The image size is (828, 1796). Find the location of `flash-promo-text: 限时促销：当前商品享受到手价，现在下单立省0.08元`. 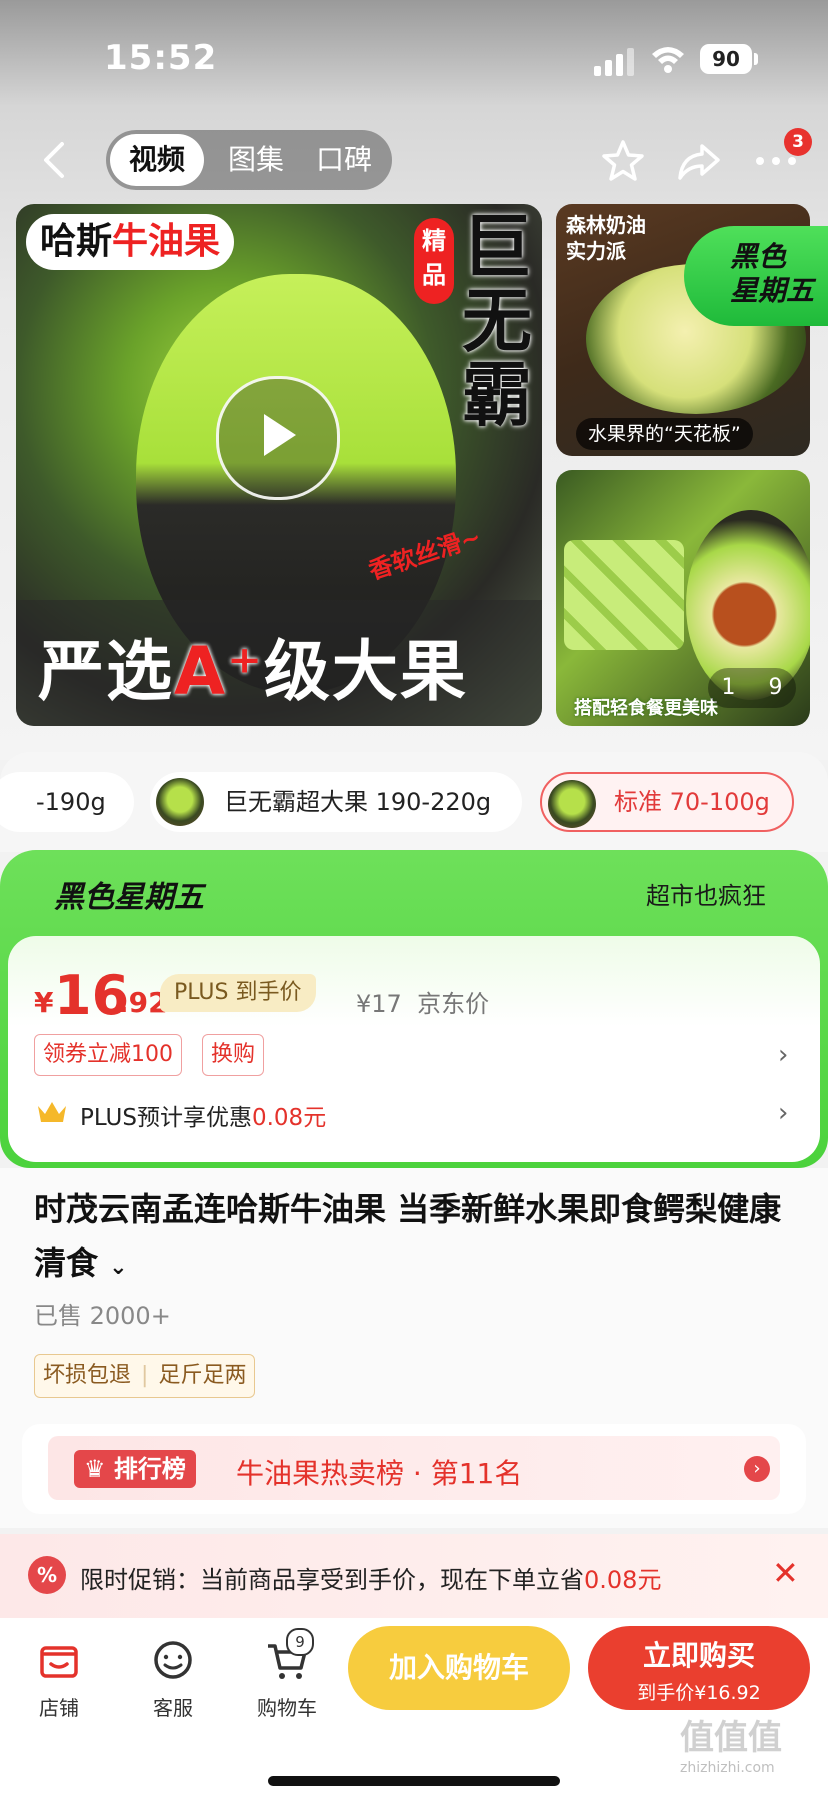

flash-promo-text: 限时促销：当前商品享受到手价，现在下单立省0.08元 is located at coordinates (370, 1577).